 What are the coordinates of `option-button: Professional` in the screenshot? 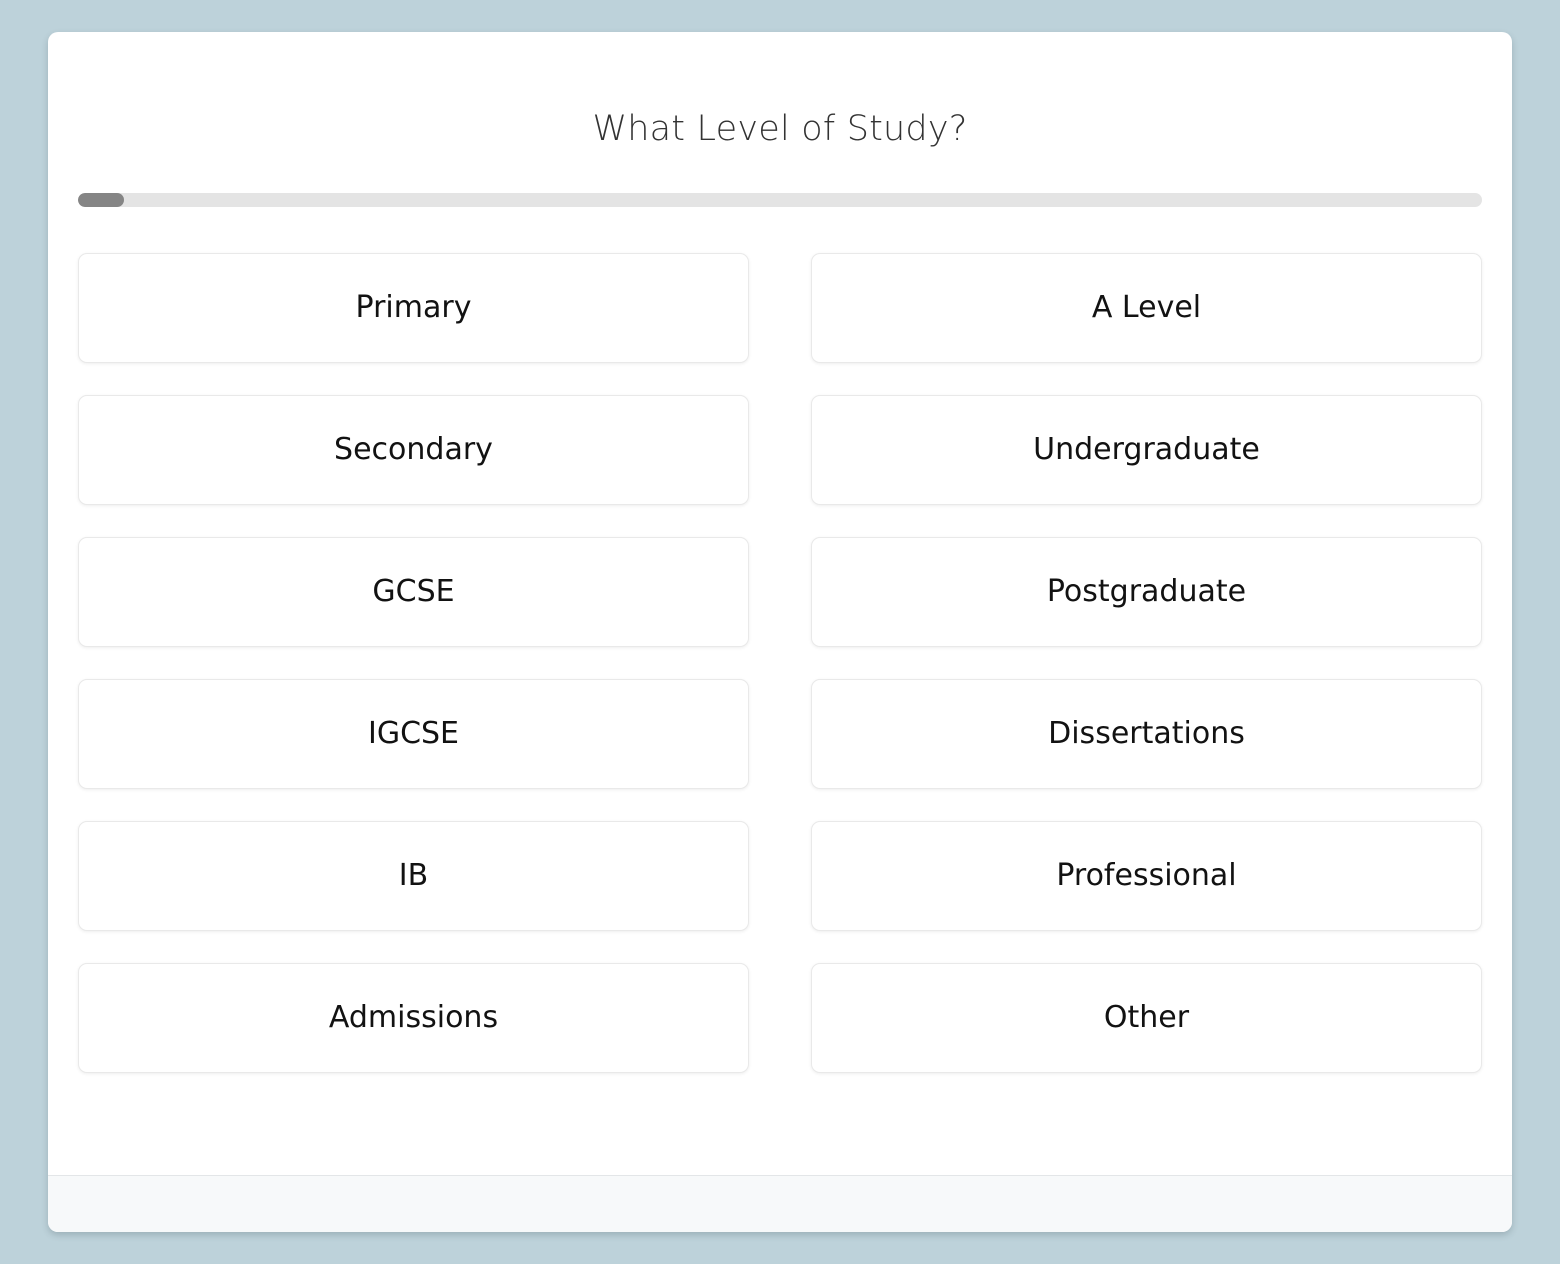 It's located at (1146, 876).